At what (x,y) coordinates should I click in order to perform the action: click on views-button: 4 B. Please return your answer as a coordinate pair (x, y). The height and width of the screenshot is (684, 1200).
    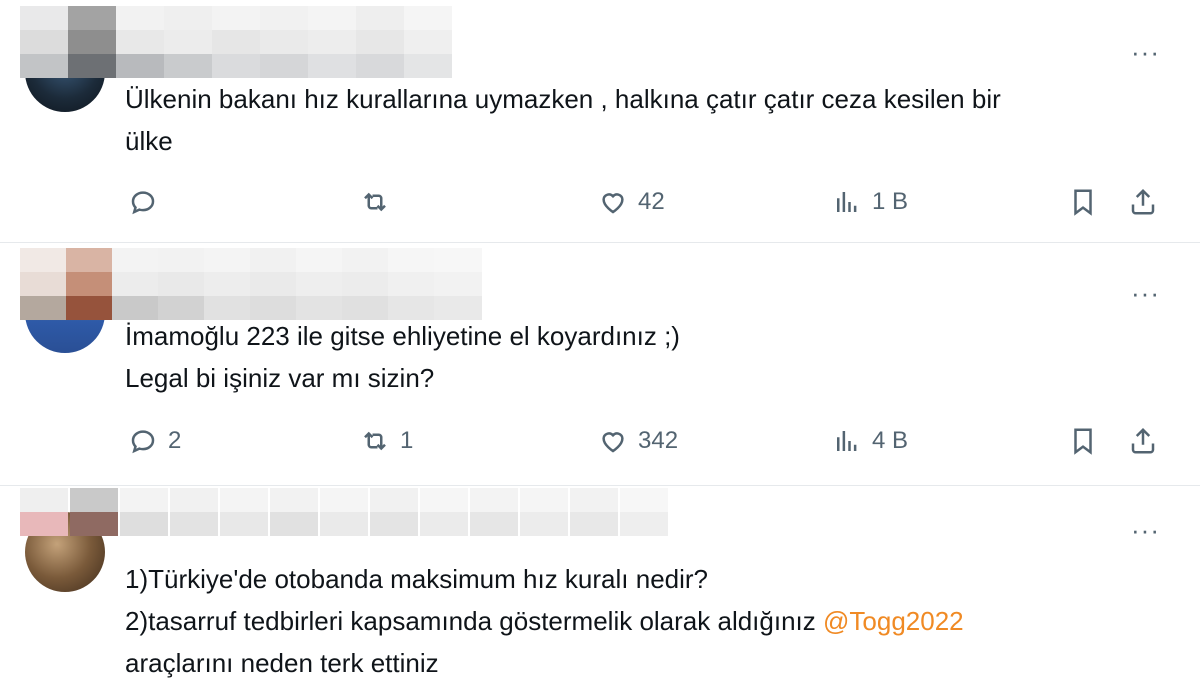
    Looking at the image, I should click on (870, 441).